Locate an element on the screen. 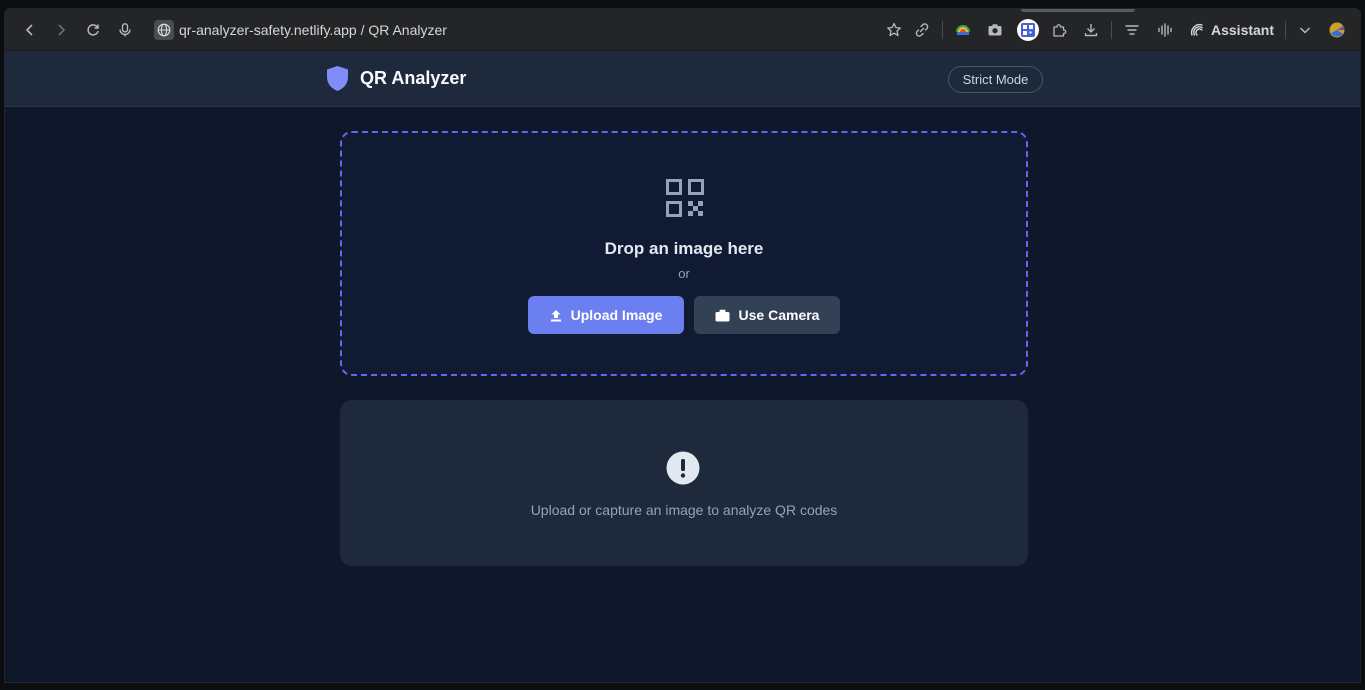  reading-list-icon is located at coordinates (1132, 30).